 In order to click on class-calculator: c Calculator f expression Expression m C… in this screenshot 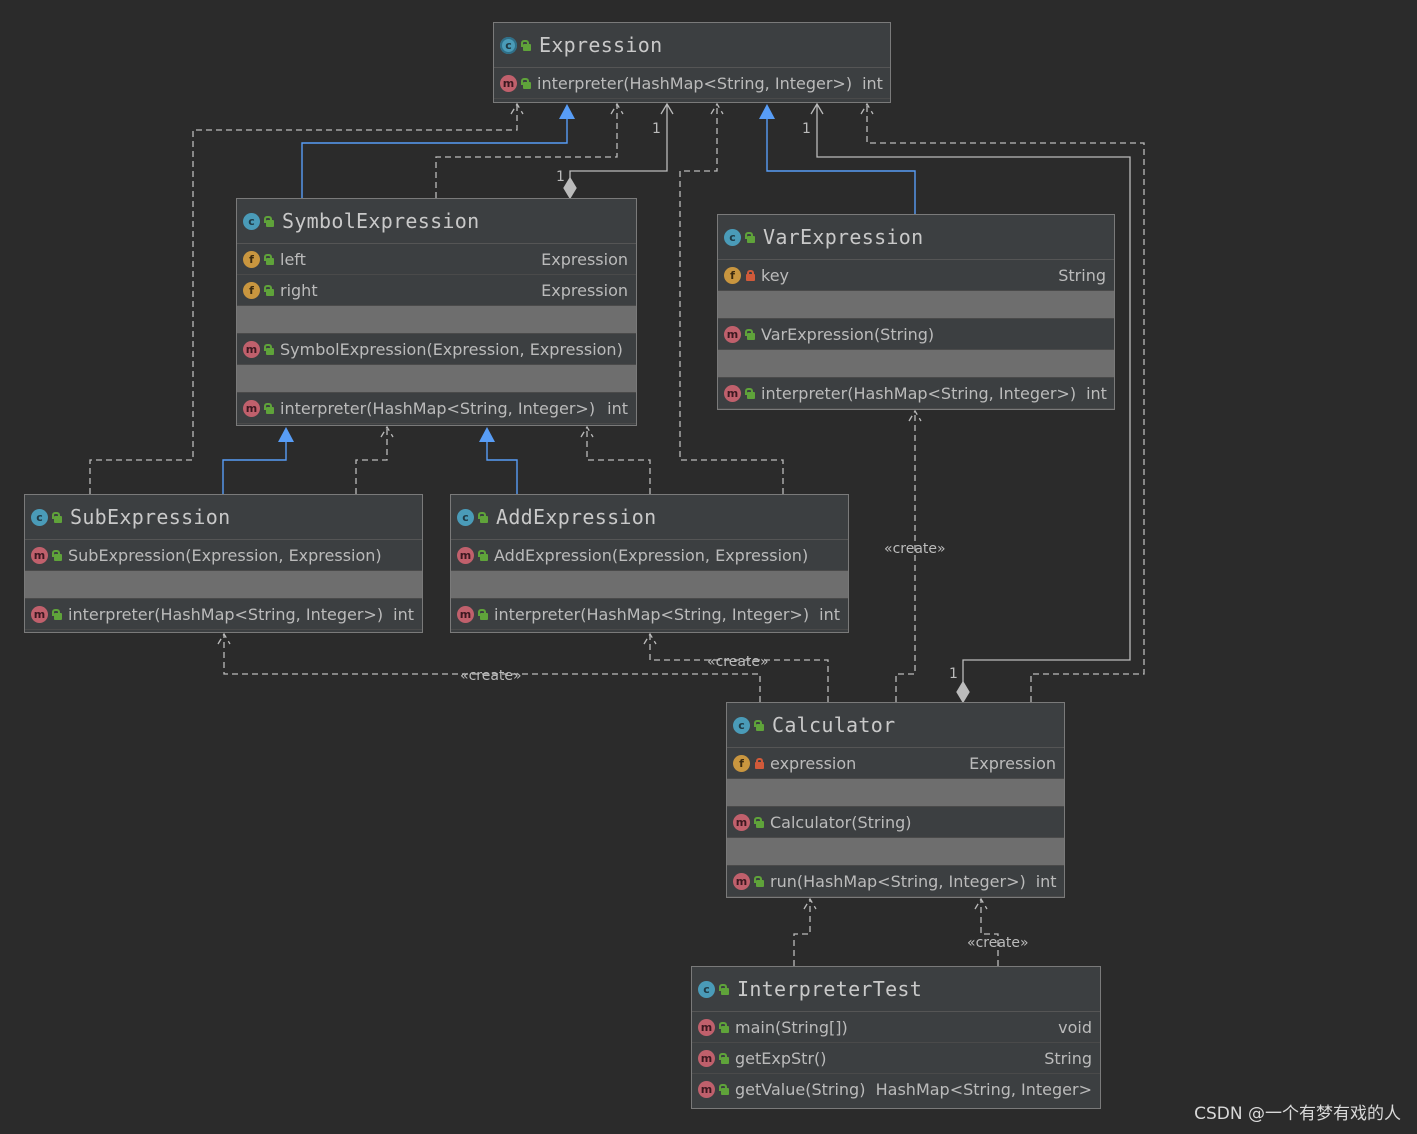, I will do `click(895, 800)`.